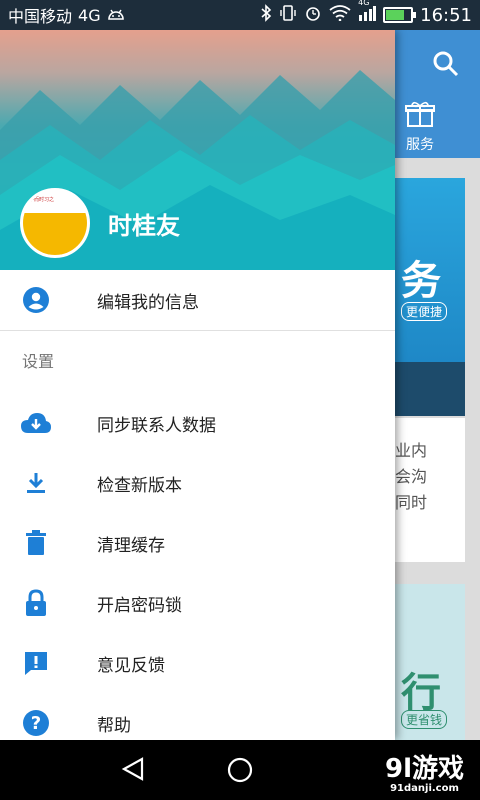  Describe the element at coordinates (313, 15) in the screenshot. I see `alarm-icon` at that location.